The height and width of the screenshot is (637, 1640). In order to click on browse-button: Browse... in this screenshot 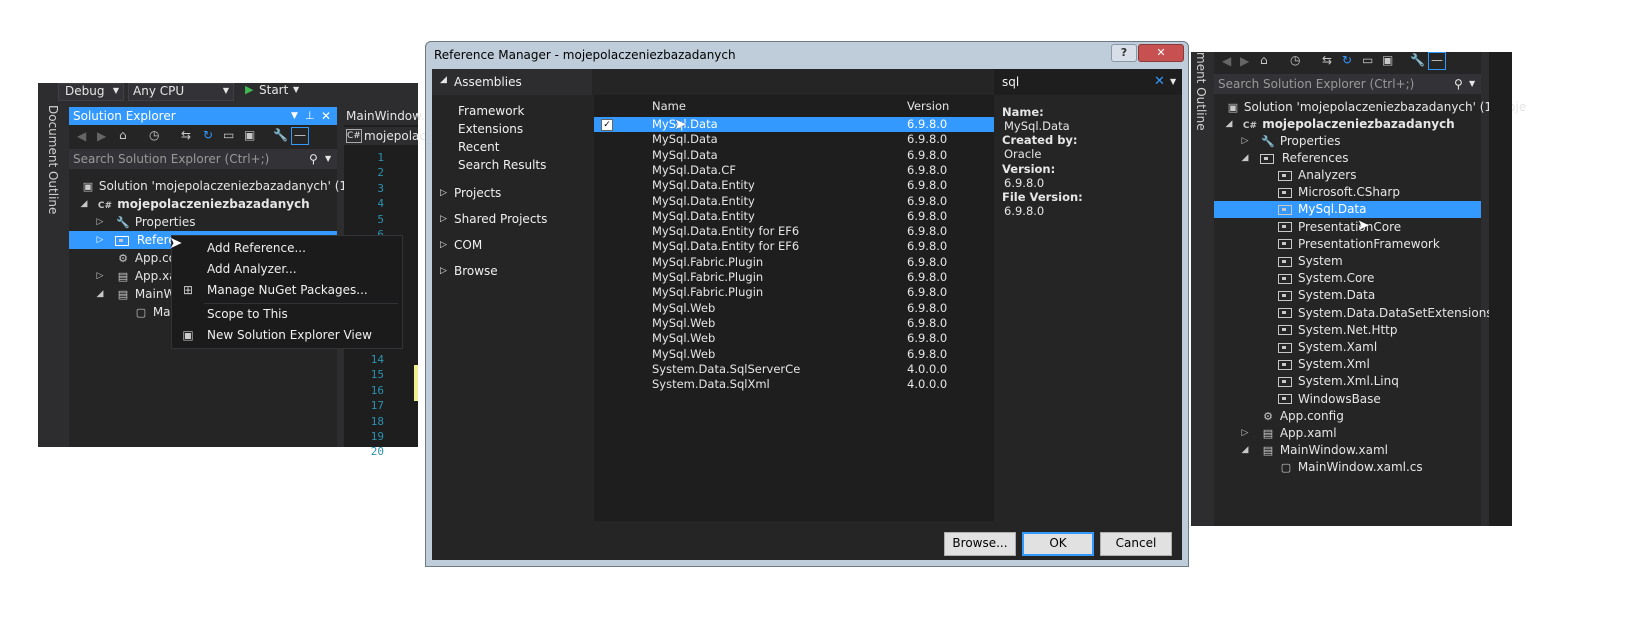, I will do `click(980, 544)`.